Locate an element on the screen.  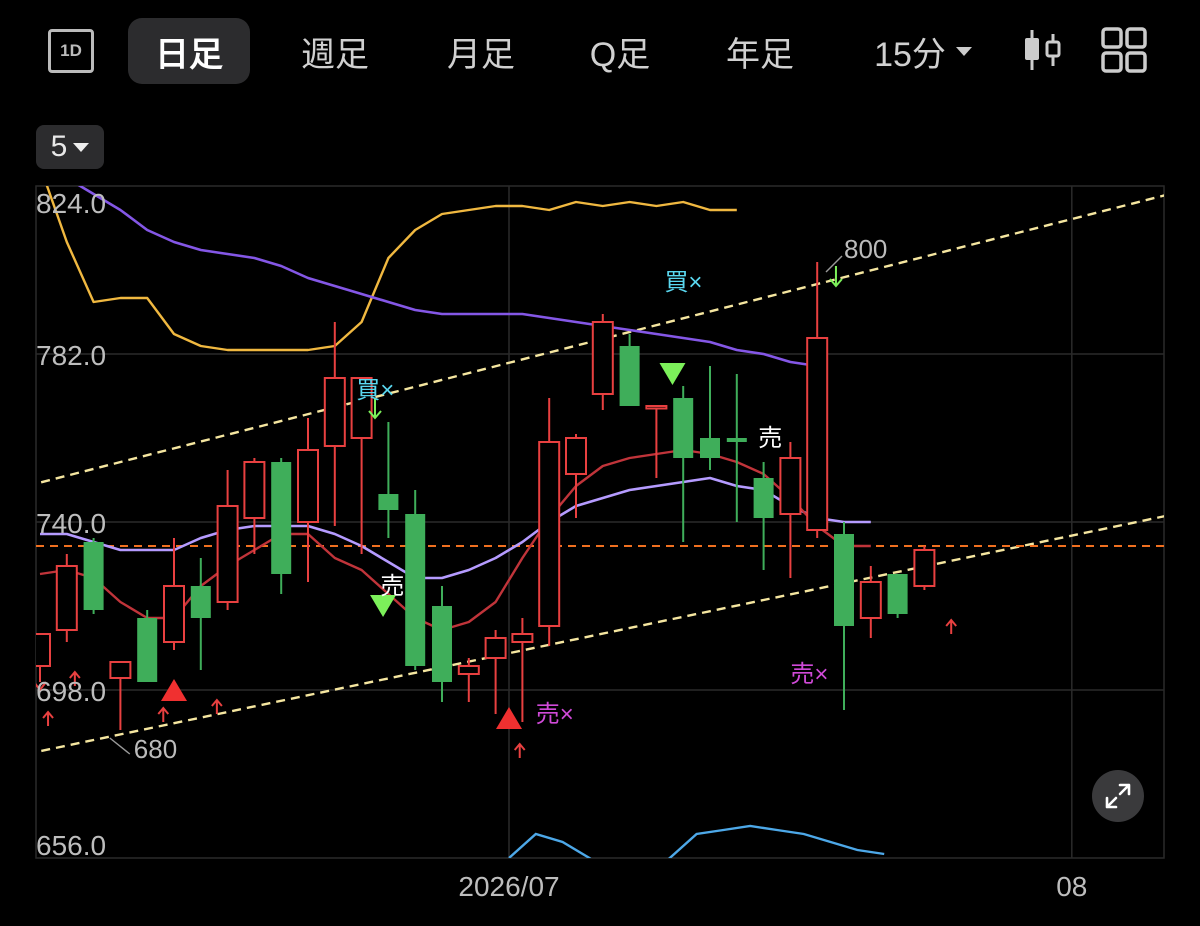
bollinger-upper-line is located at coordinates (391, 269).